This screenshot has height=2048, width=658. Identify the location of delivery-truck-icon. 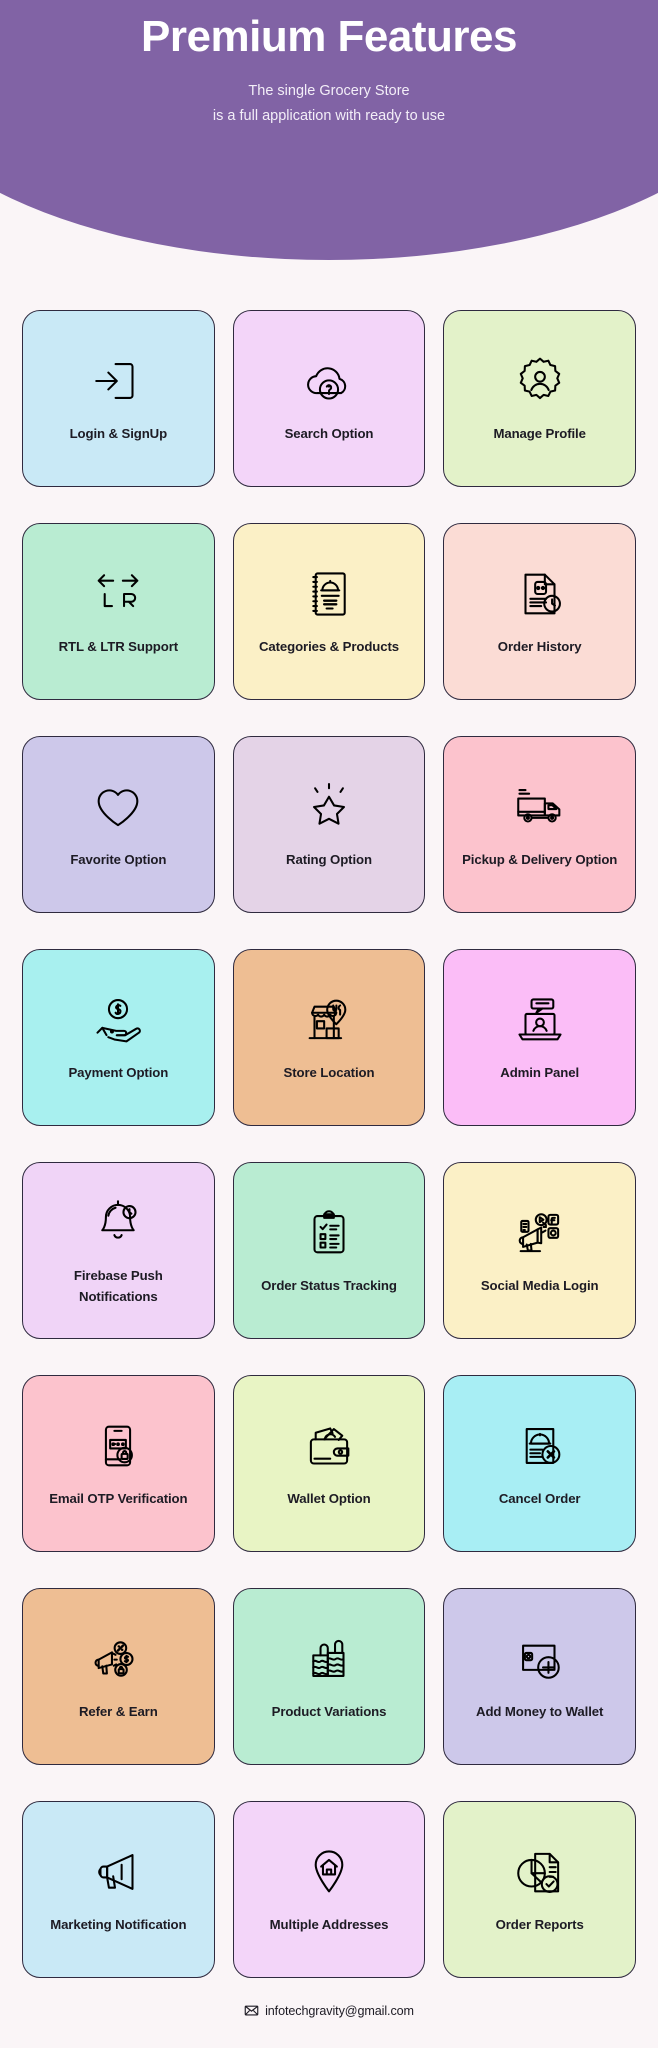
(540, 807).